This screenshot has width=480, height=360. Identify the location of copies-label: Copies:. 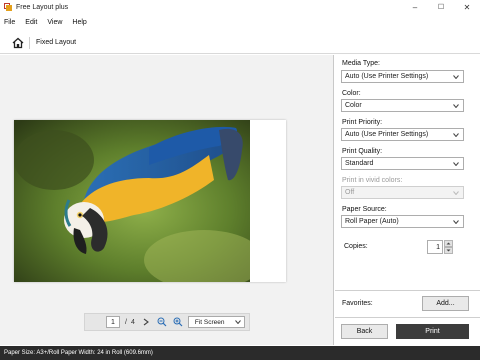
(356, 246).